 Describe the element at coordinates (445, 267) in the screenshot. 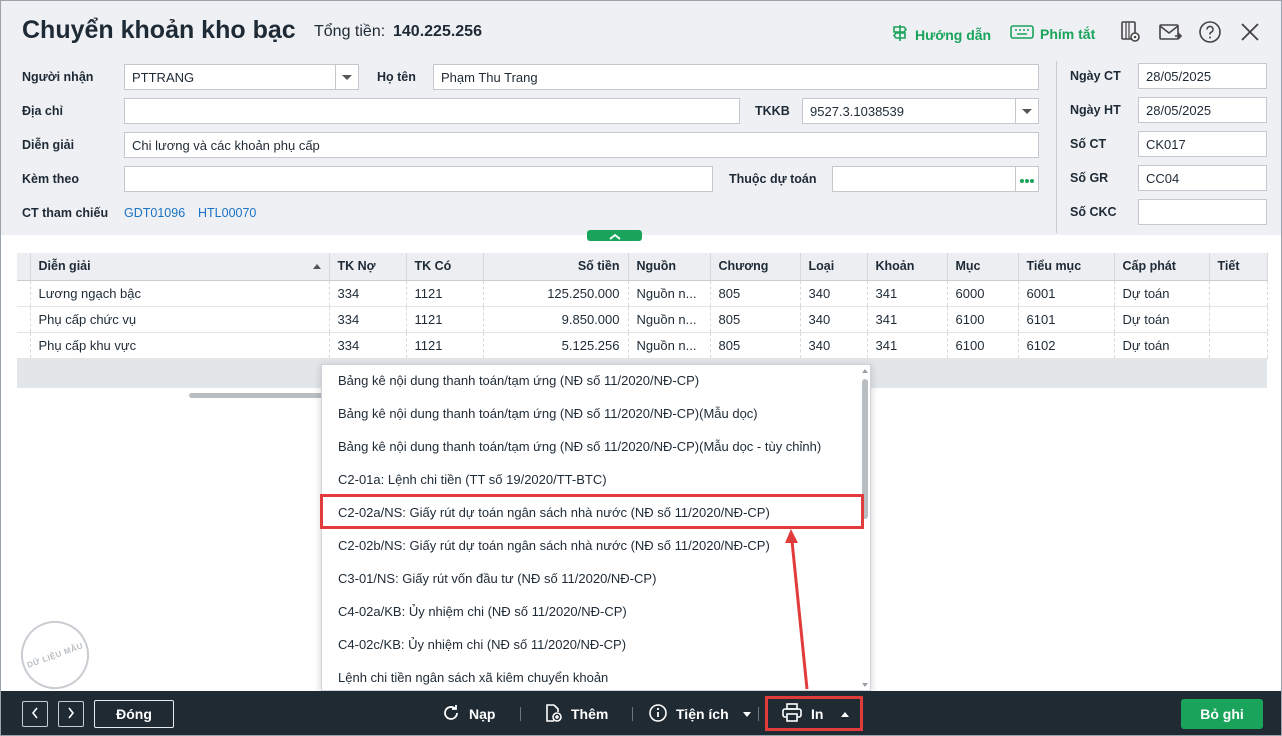

I see `column-header: TK Có` at that location.